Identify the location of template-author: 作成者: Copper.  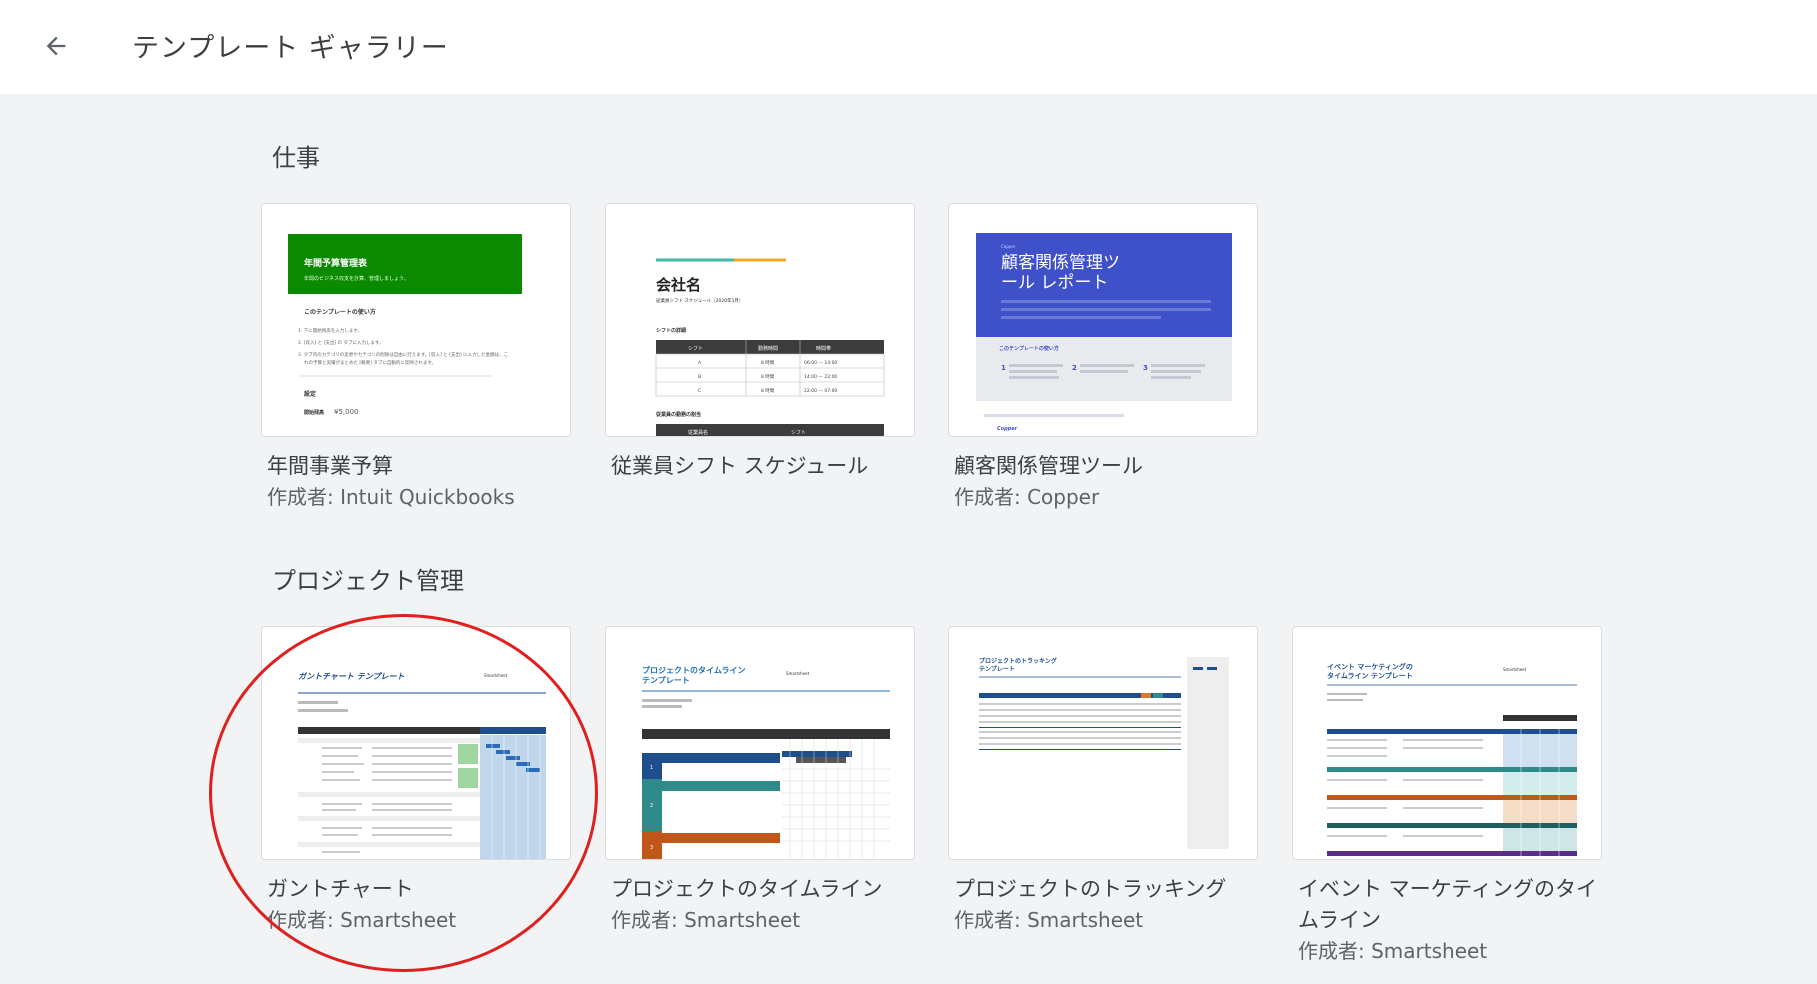
(1027, 497).